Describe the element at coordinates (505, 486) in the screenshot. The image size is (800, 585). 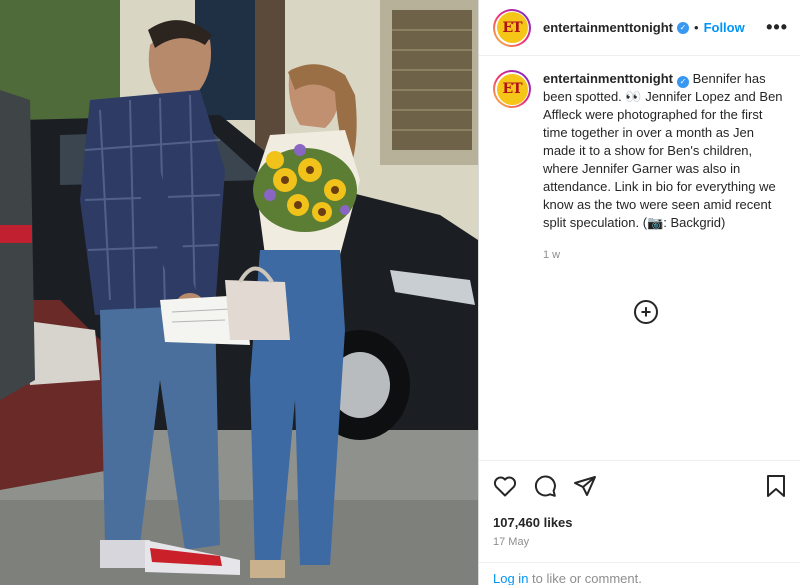
I see `heart-icon` at that location.